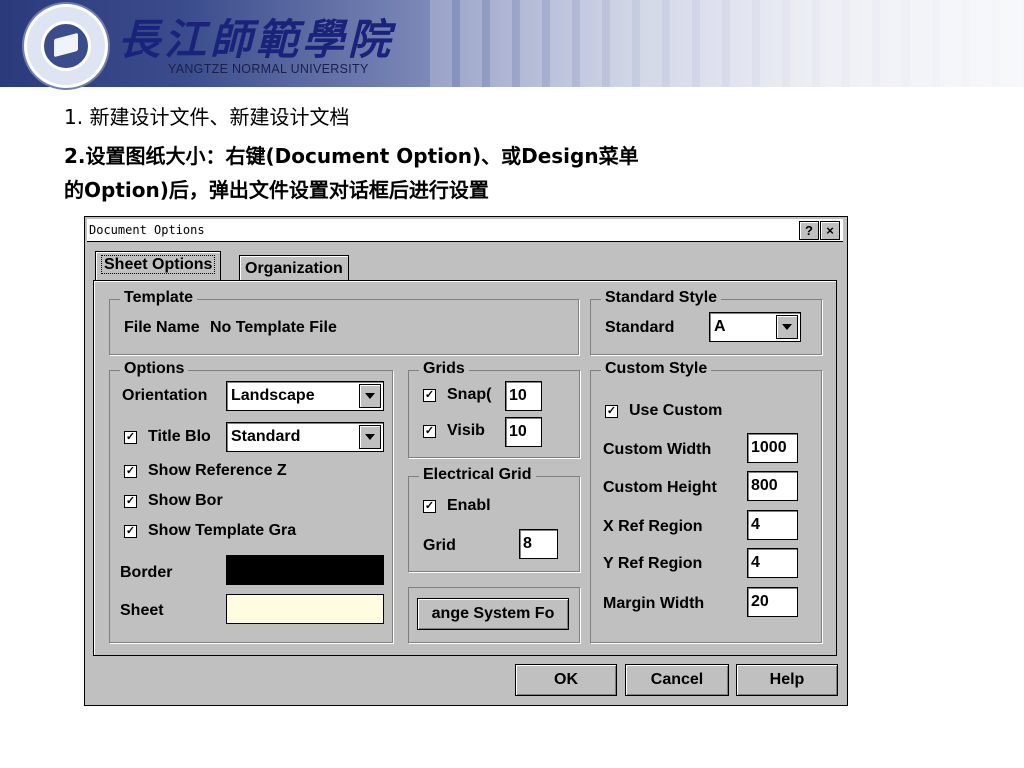 The image size is (1024, 768). I want to click on electrical-grid-legend: Electrical Grid, so click(477, 475).